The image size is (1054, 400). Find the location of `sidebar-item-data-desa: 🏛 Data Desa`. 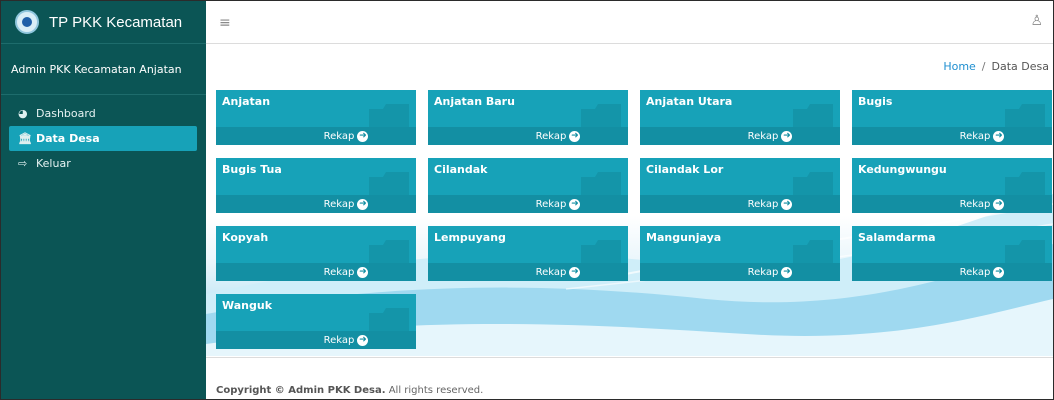

sidebar-item-data-desa: 🏛 Data Desa is located at coordinates (103, 138).